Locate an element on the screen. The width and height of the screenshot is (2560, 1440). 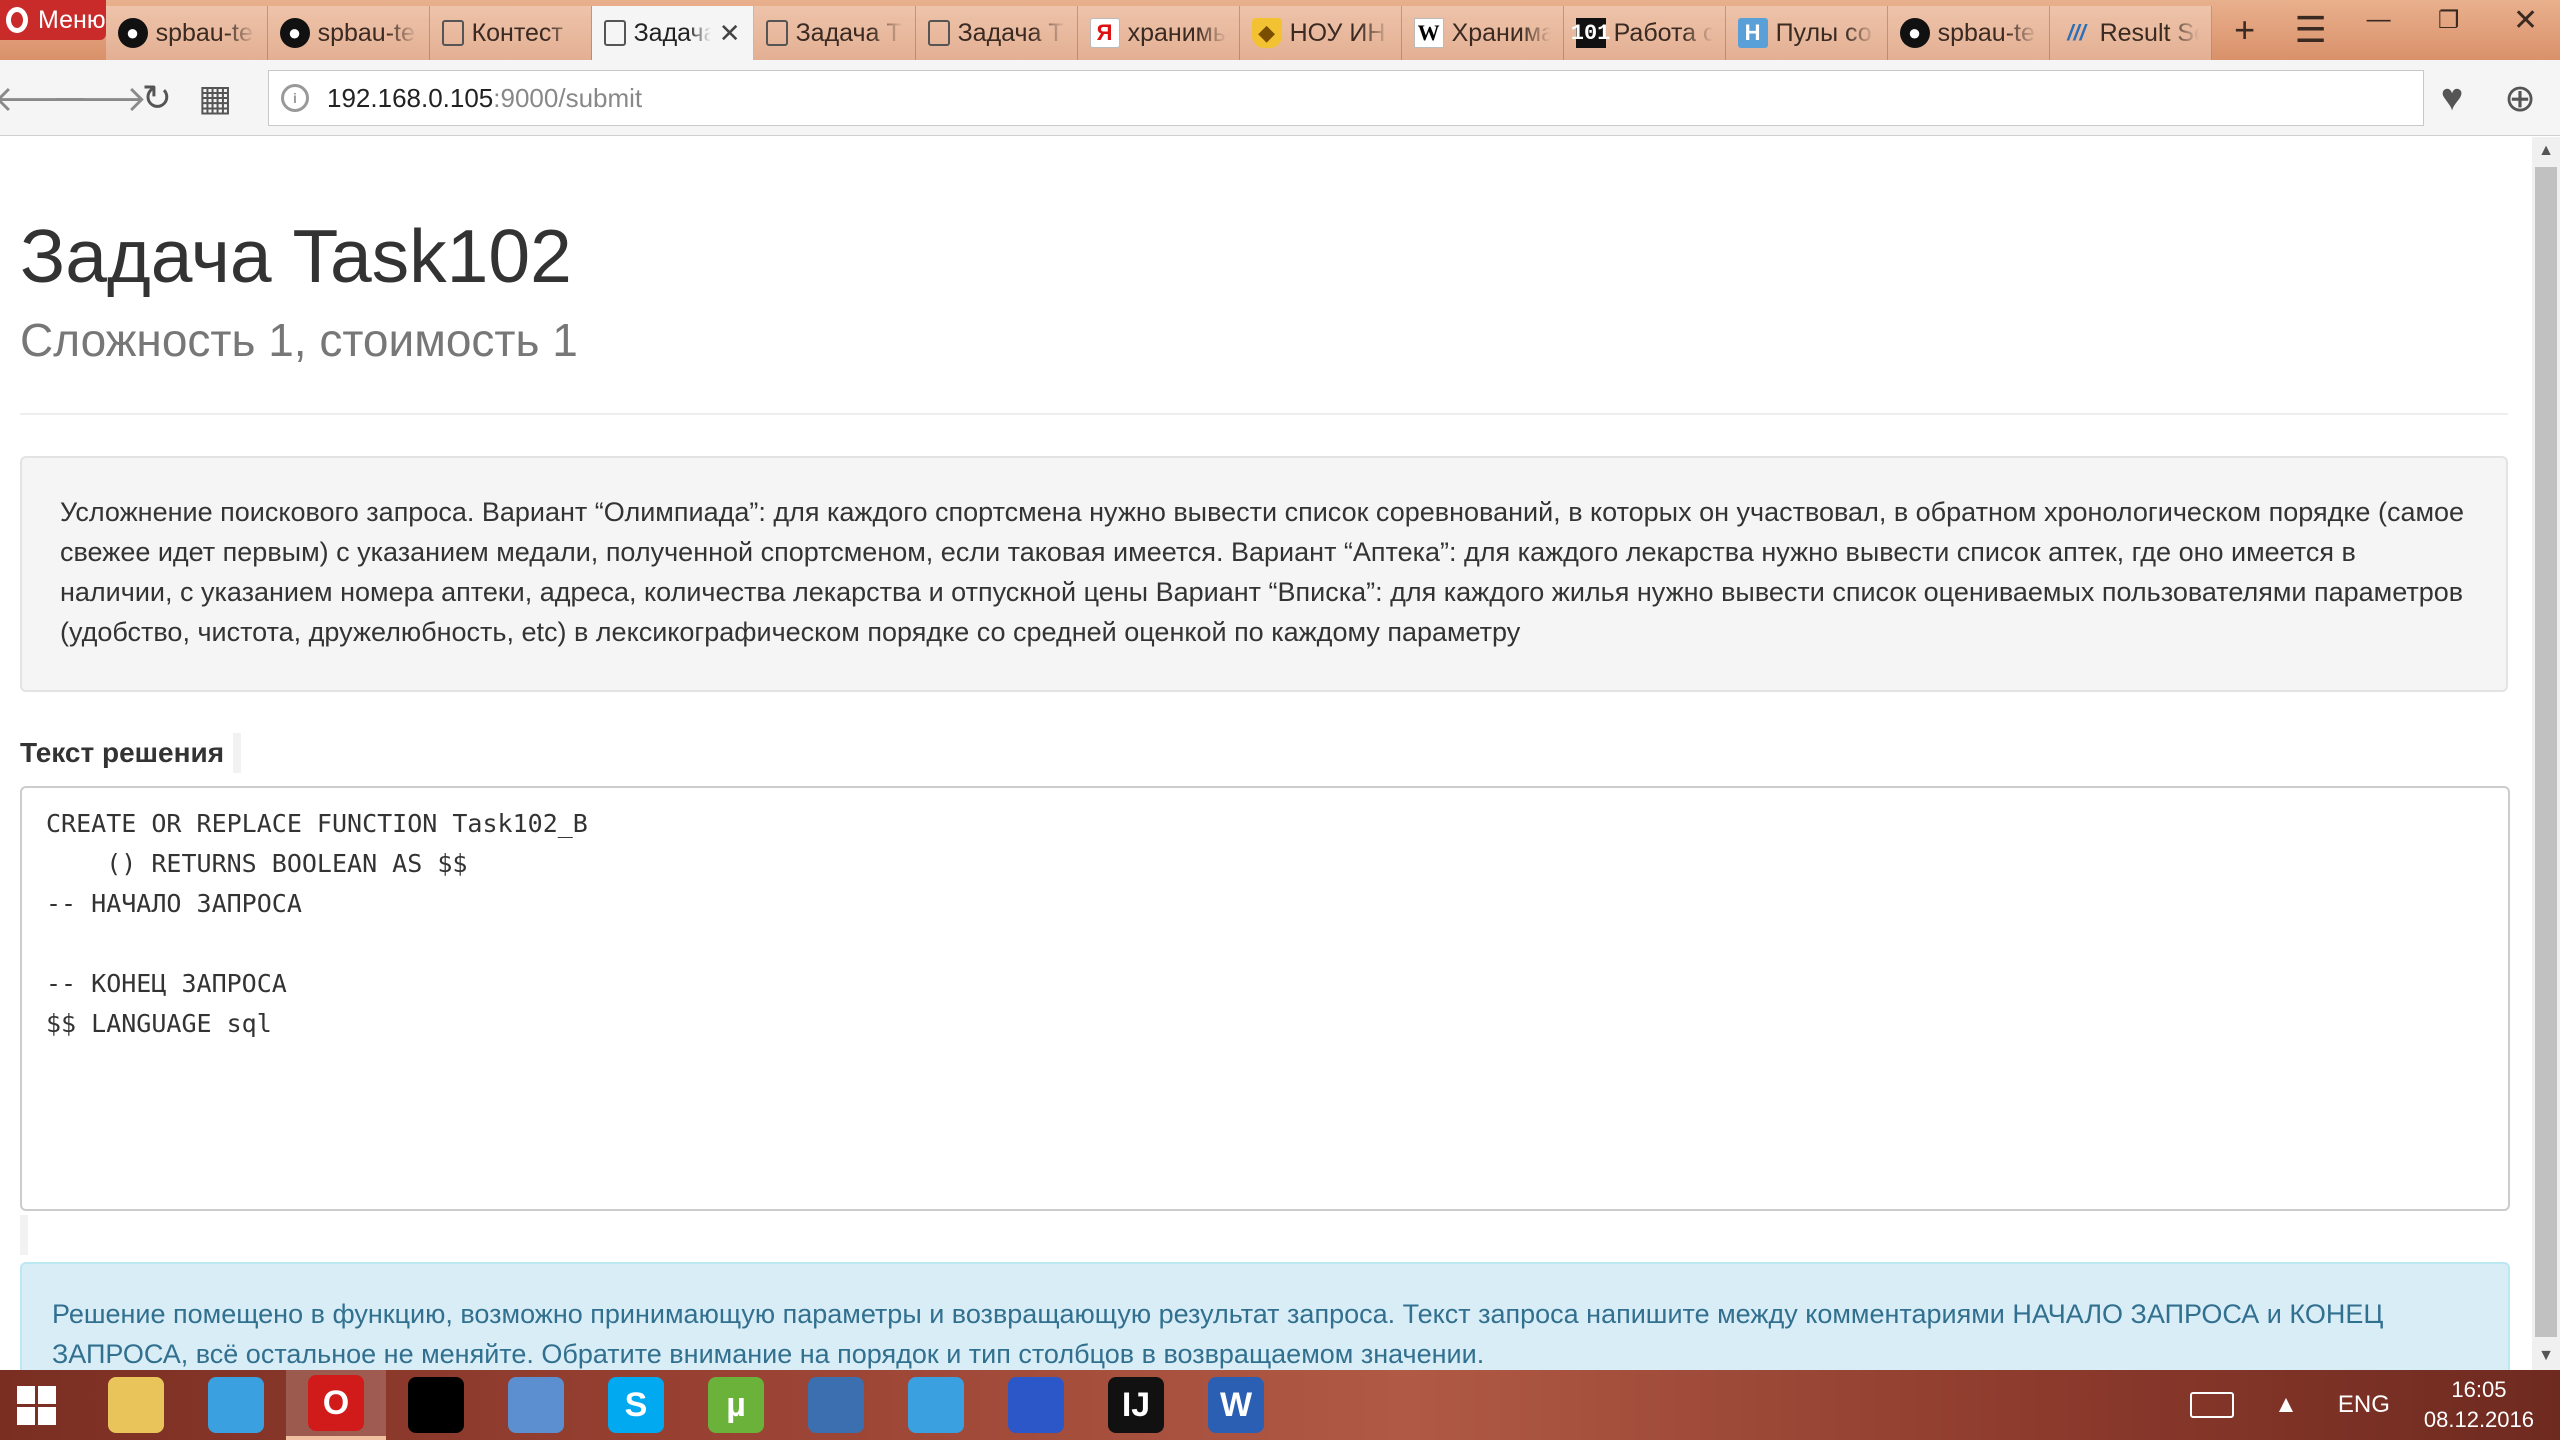
site-info-icon: i is located at coordinates (295, 98).